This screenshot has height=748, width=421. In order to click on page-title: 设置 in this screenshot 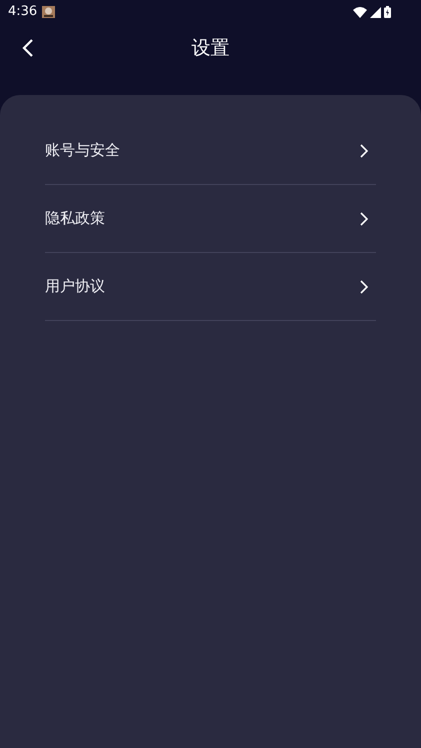, I will do `click(211, 48)`.